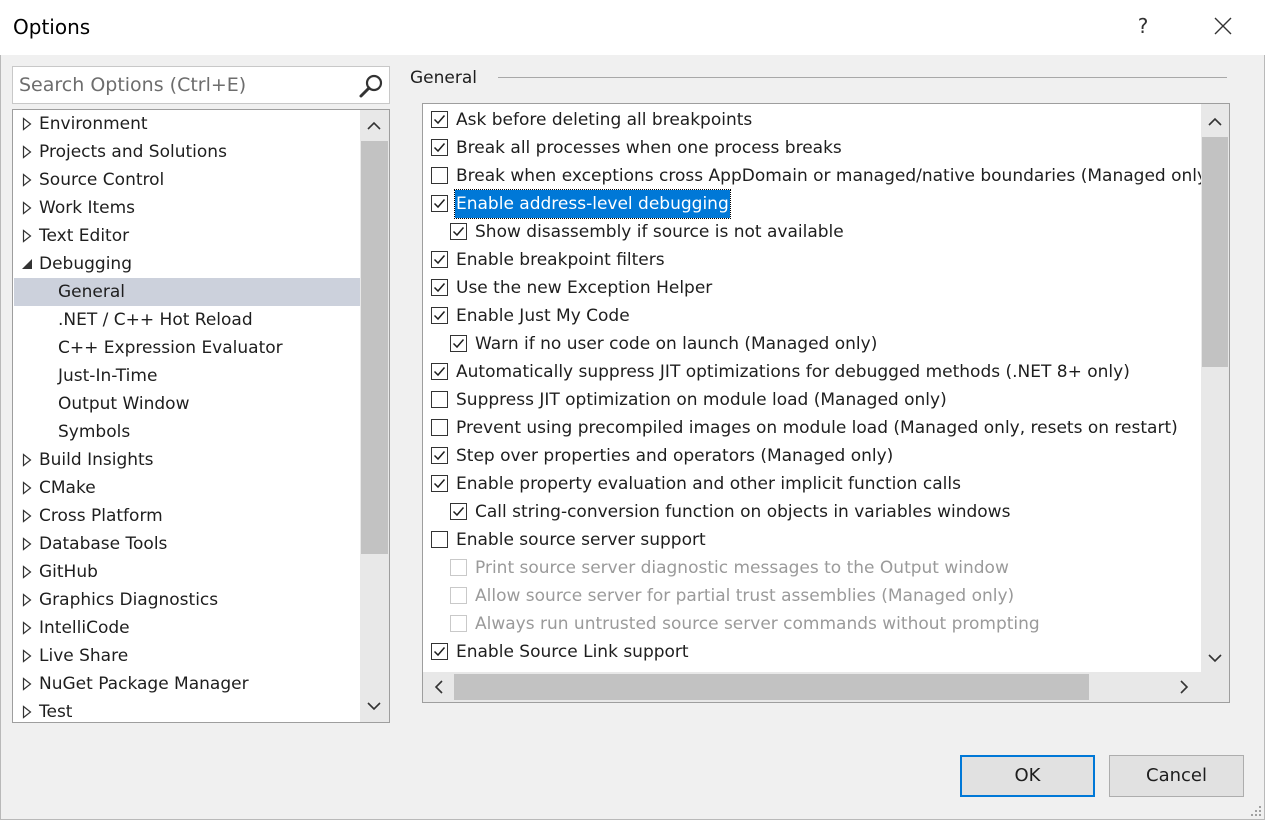  I want to click on options-vscrollbar, so click(1215, 388).